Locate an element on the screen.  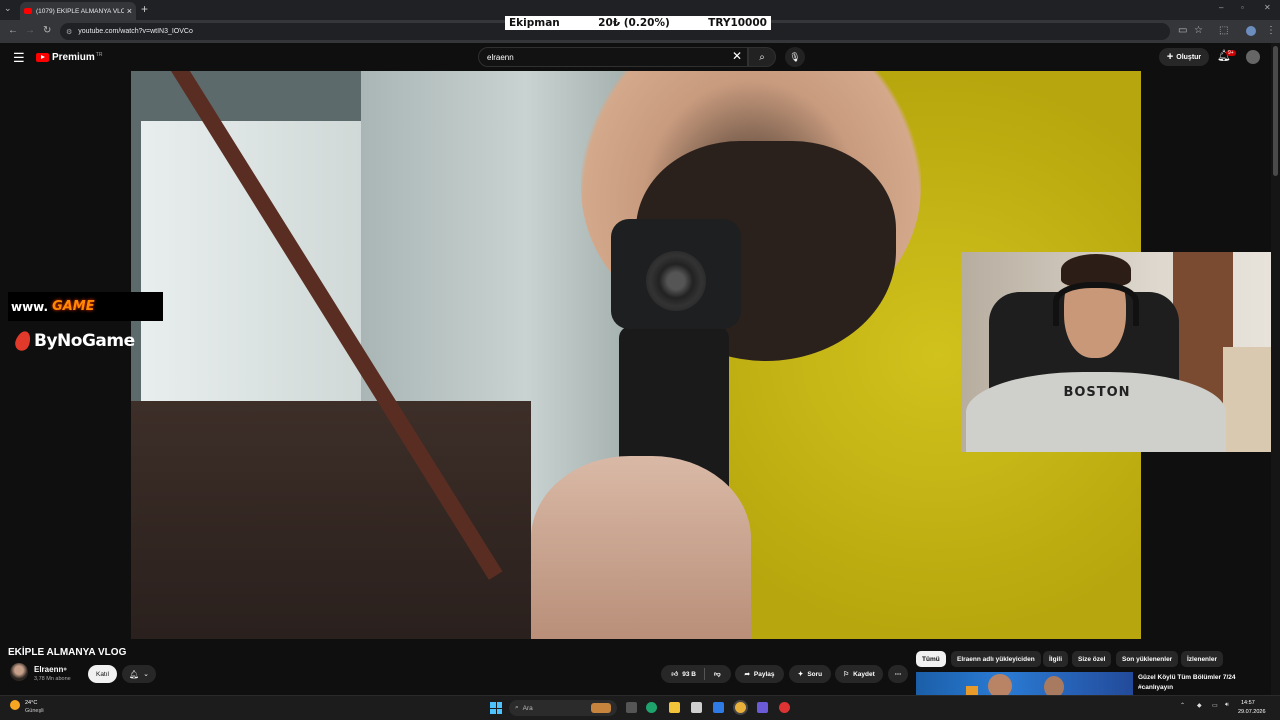
bynogame-logo: ByNoGame is located at coordinates (74, 341).